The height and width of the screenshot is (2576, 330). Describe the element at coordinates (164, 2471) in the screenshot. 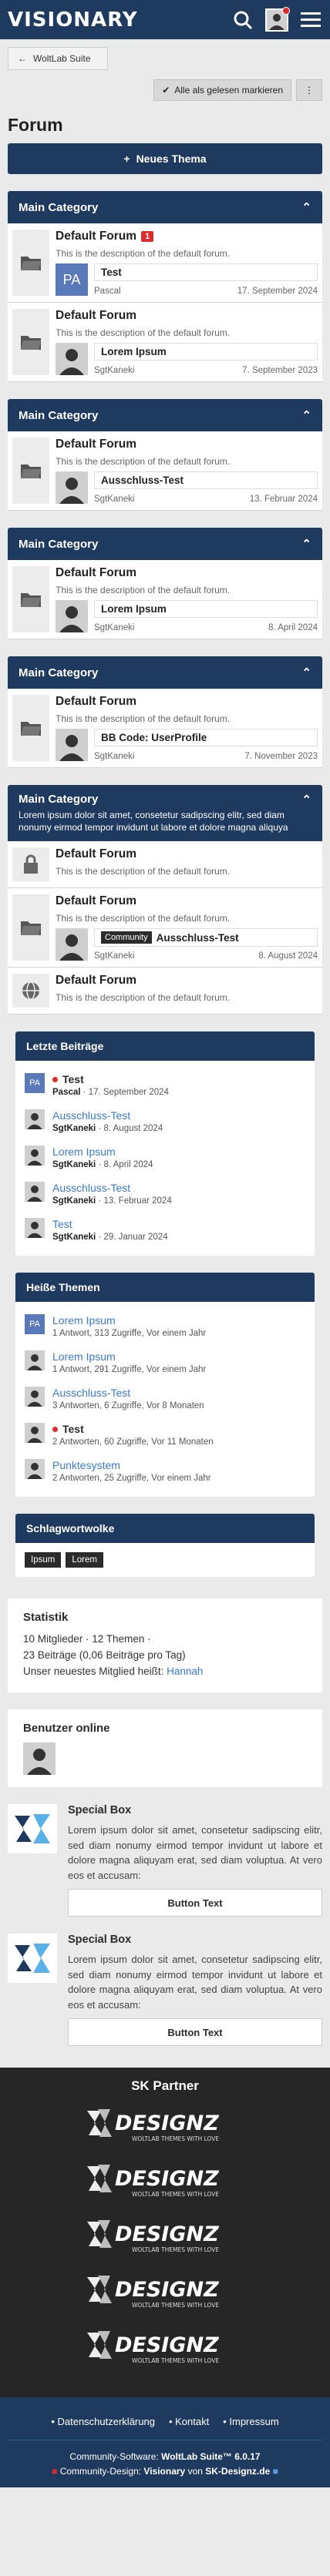

I see `design-link: Visionary` at that location.